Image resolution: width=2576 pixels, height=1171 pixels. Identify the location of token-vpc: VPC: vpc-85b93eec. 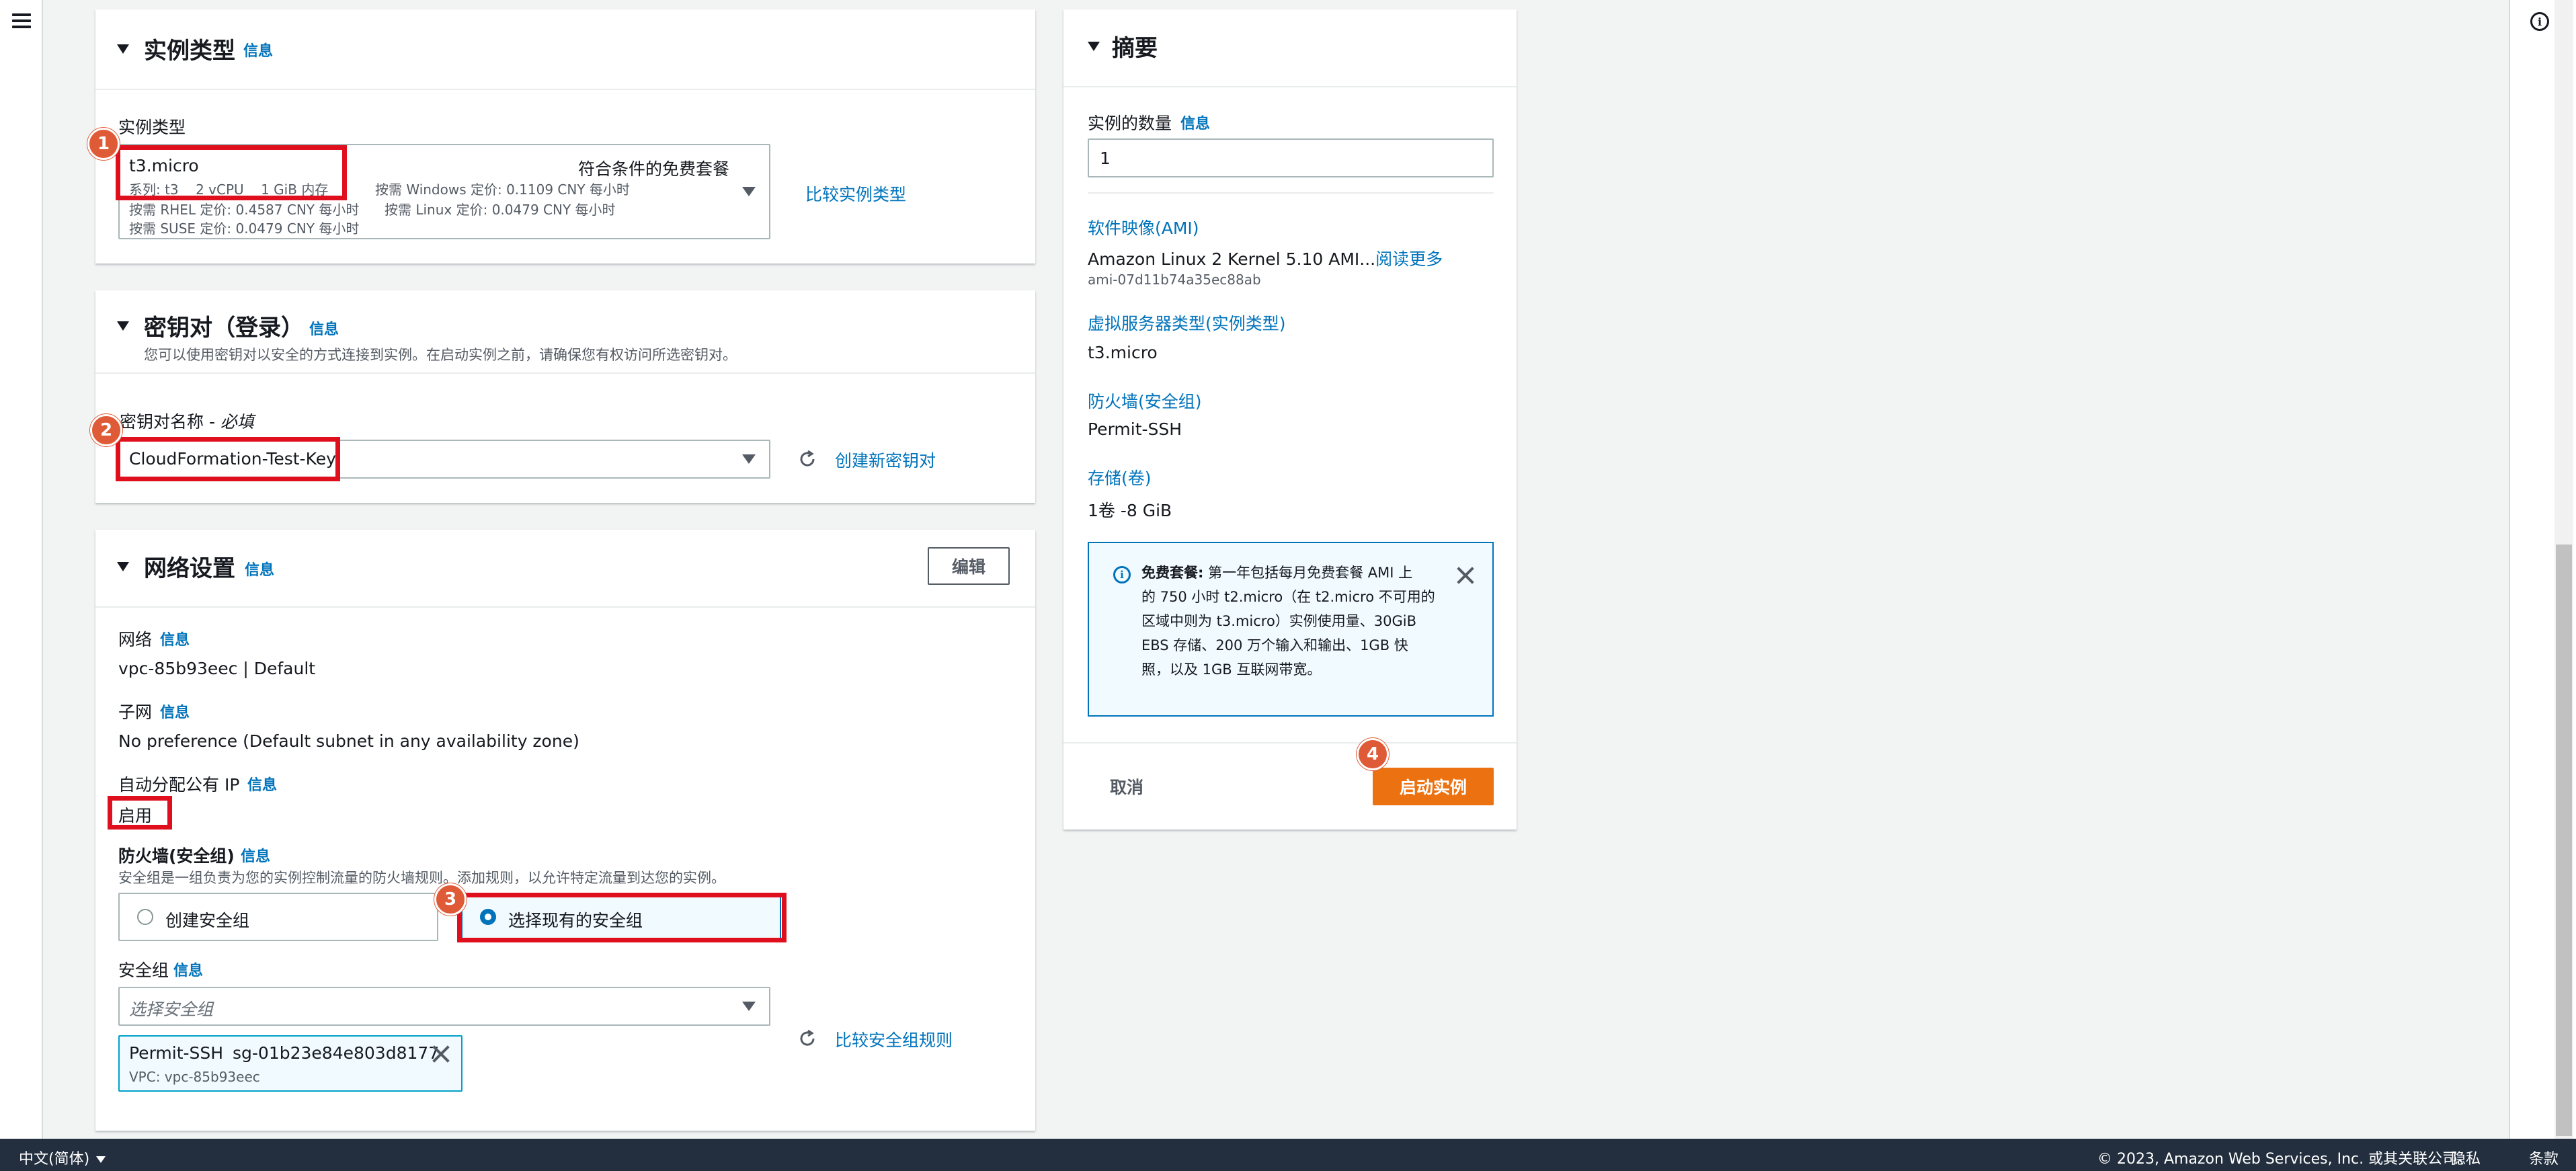
(194, 1077).